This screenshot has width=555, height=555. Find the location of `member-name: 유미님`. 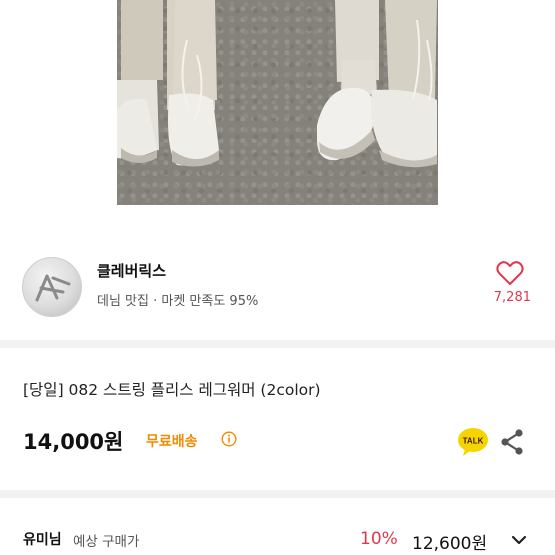

member-name: 유미님 is located at coordinates (42, 540).